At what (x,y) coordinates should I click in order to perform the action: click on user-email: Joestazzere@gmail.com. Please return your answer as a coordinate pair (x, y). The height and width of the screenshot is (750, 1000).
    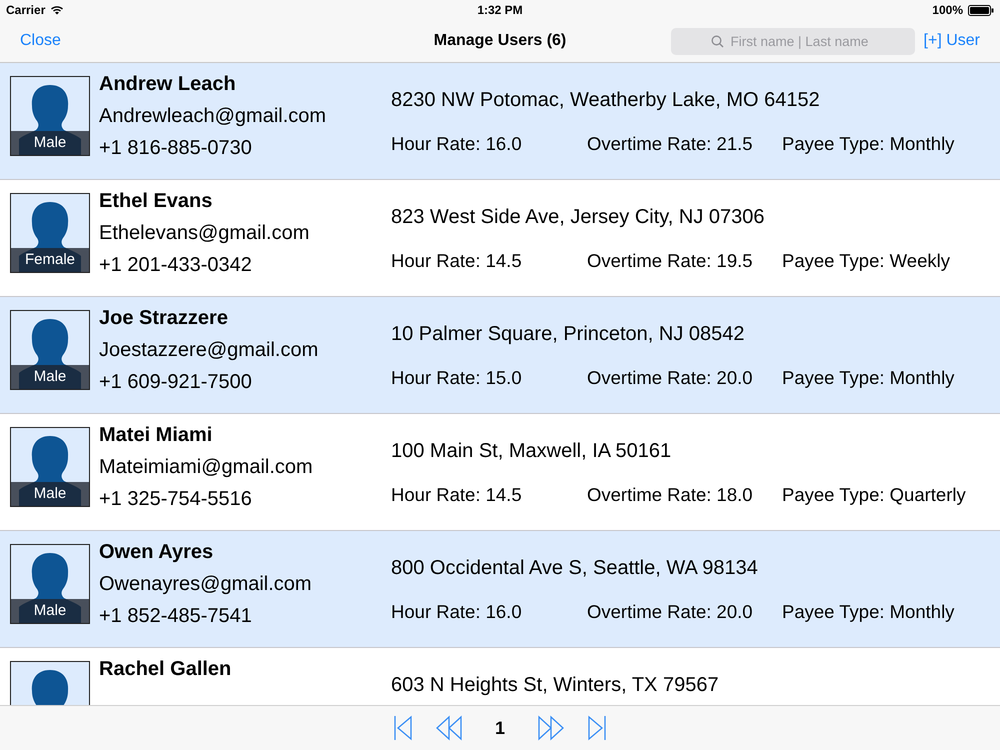
    Looking at the image, I should click on (209, 350).